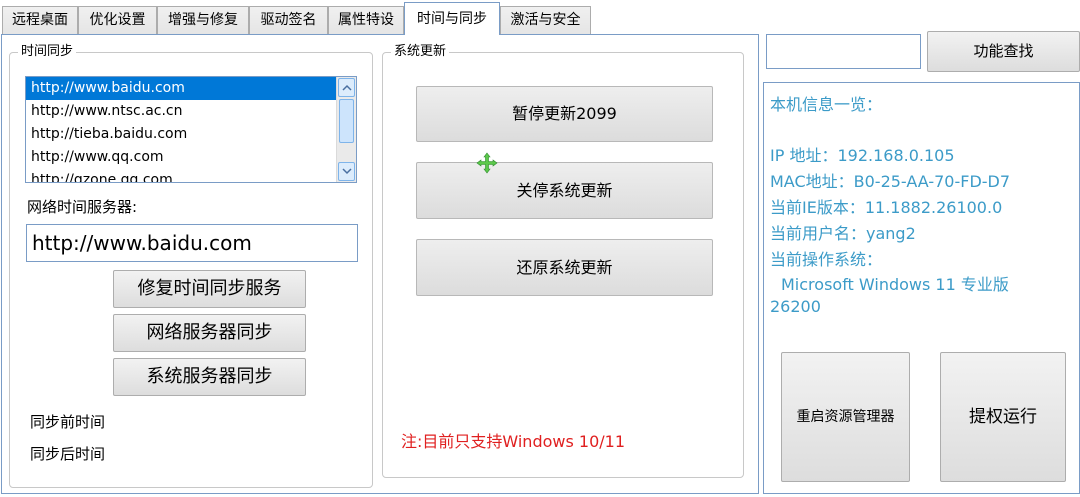  I want to click on tab-remote-desktop: 远程桌面, so click(40, 20).